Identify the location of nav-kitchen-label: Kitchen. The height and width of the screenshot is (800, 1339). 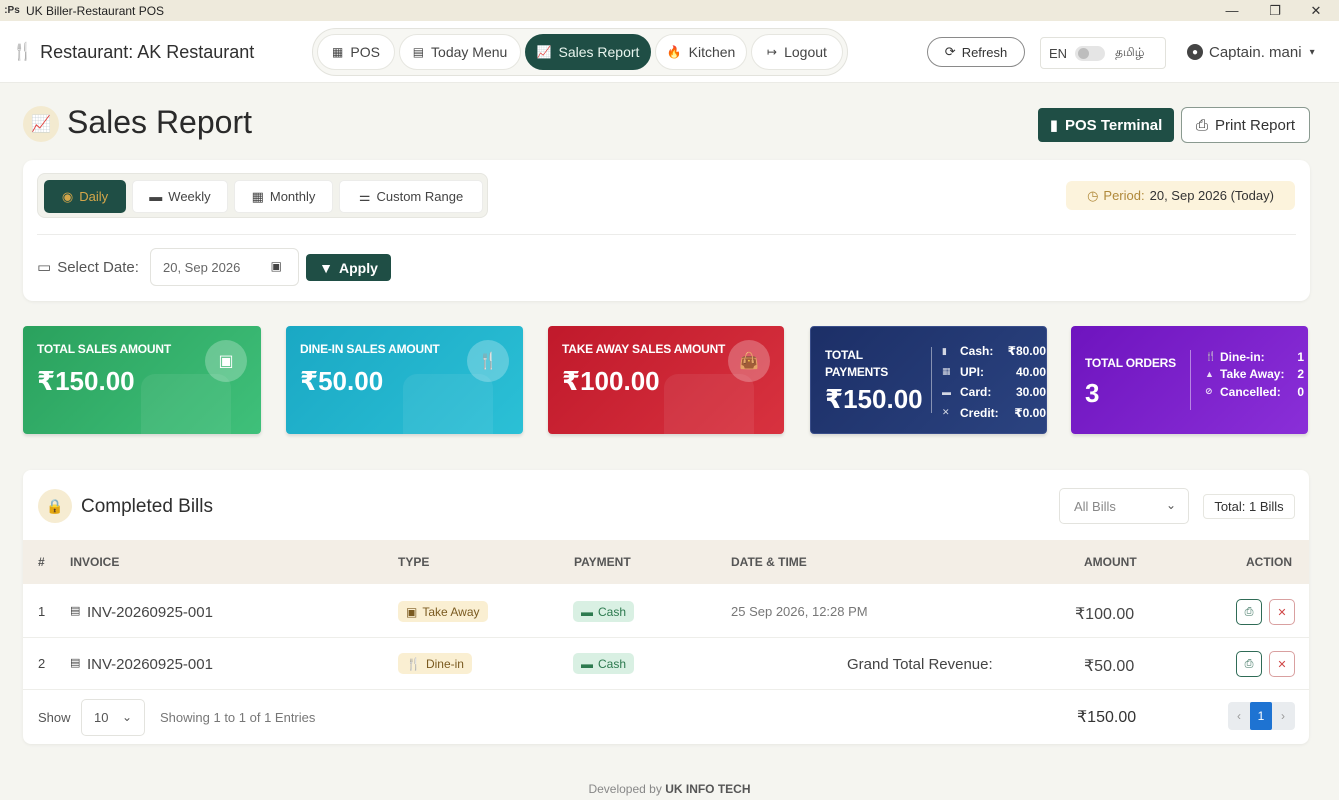
(712, 52).